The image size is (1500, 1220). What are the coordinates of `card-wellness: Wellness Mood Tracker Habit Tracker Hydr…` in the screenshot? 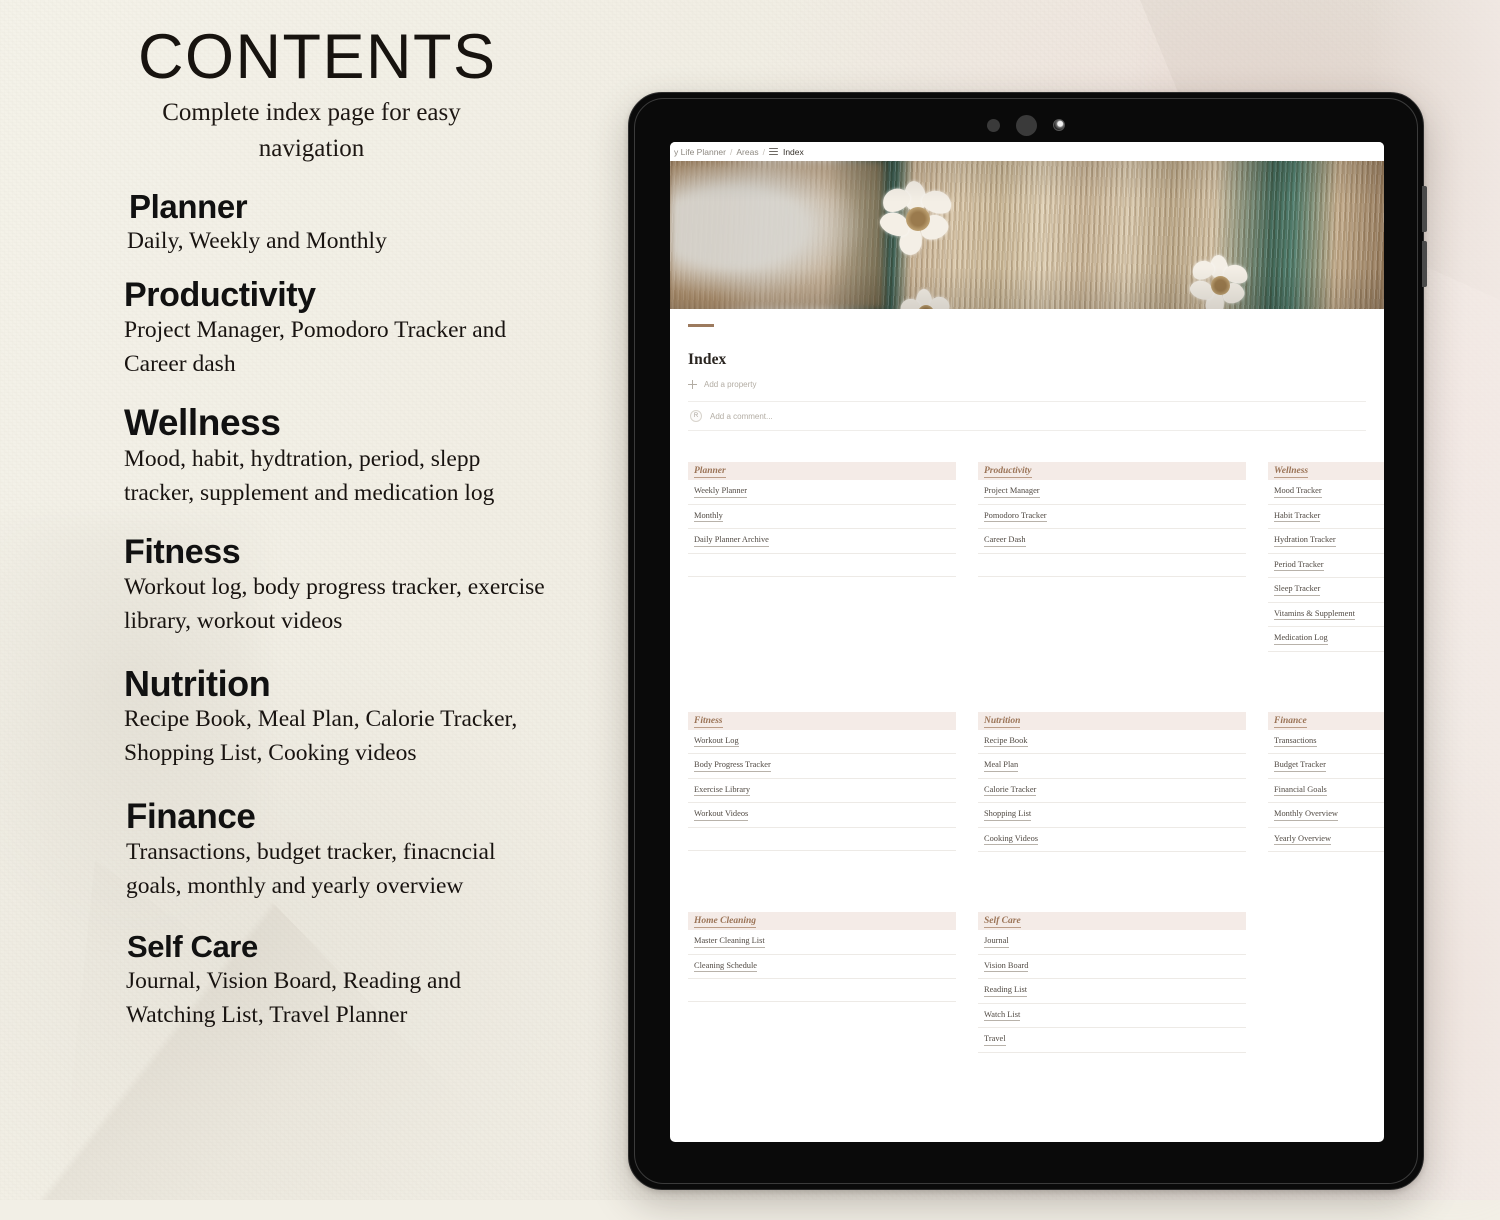 It's located at (1326, 557).